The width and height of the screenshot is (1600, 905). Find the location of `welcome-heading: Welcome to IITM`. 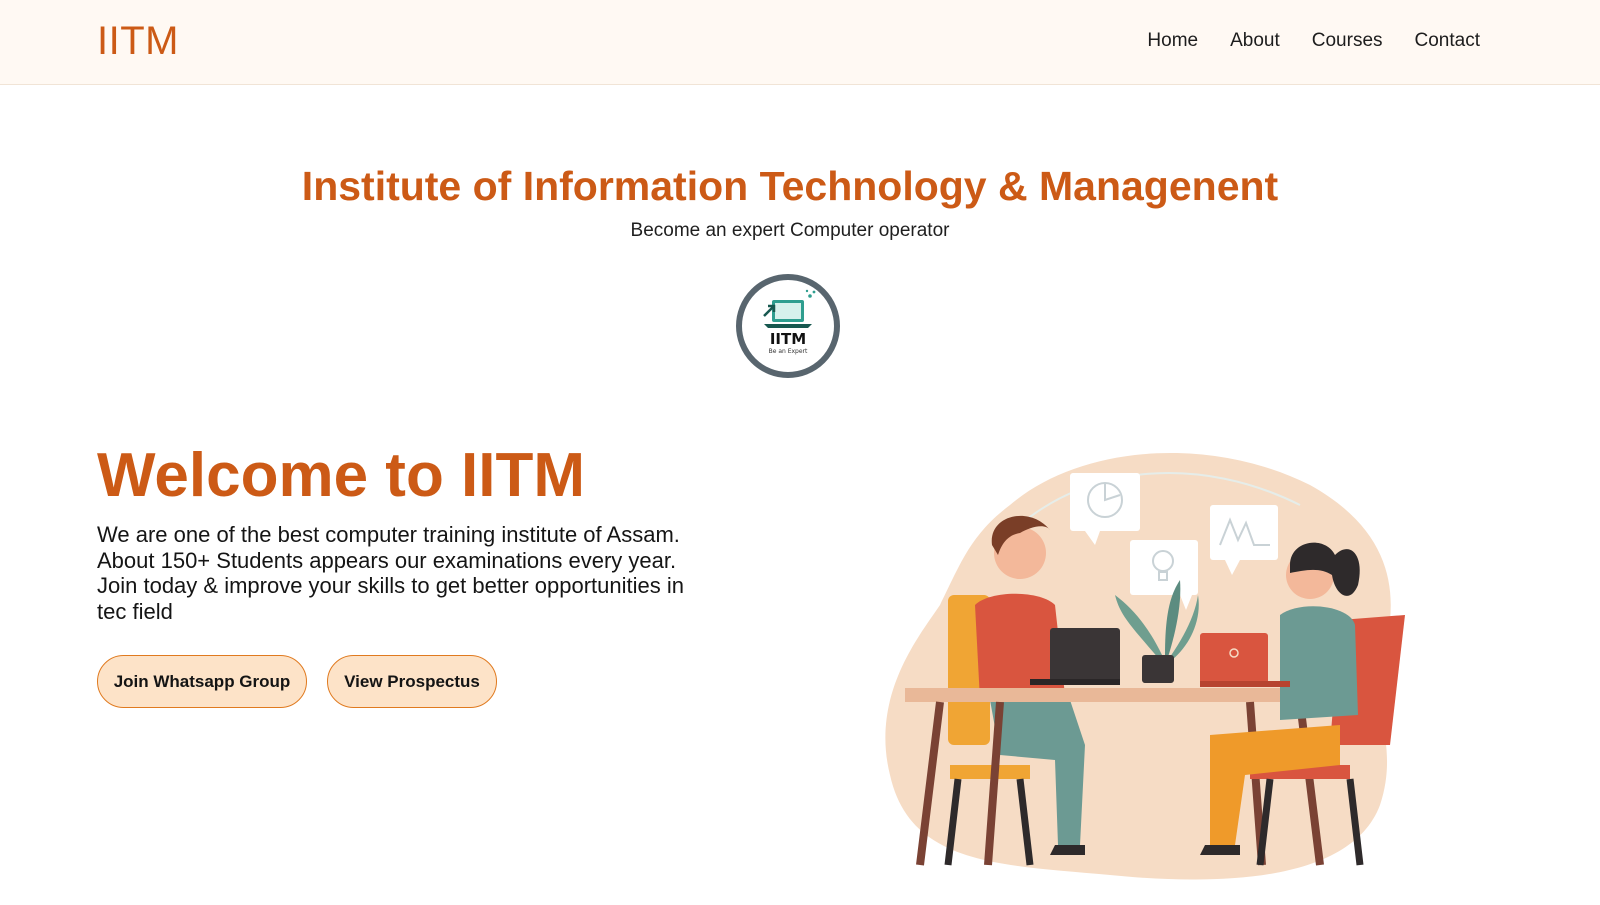

welcome-heading: Welcome to IITM is located at coordinates (341, 475).